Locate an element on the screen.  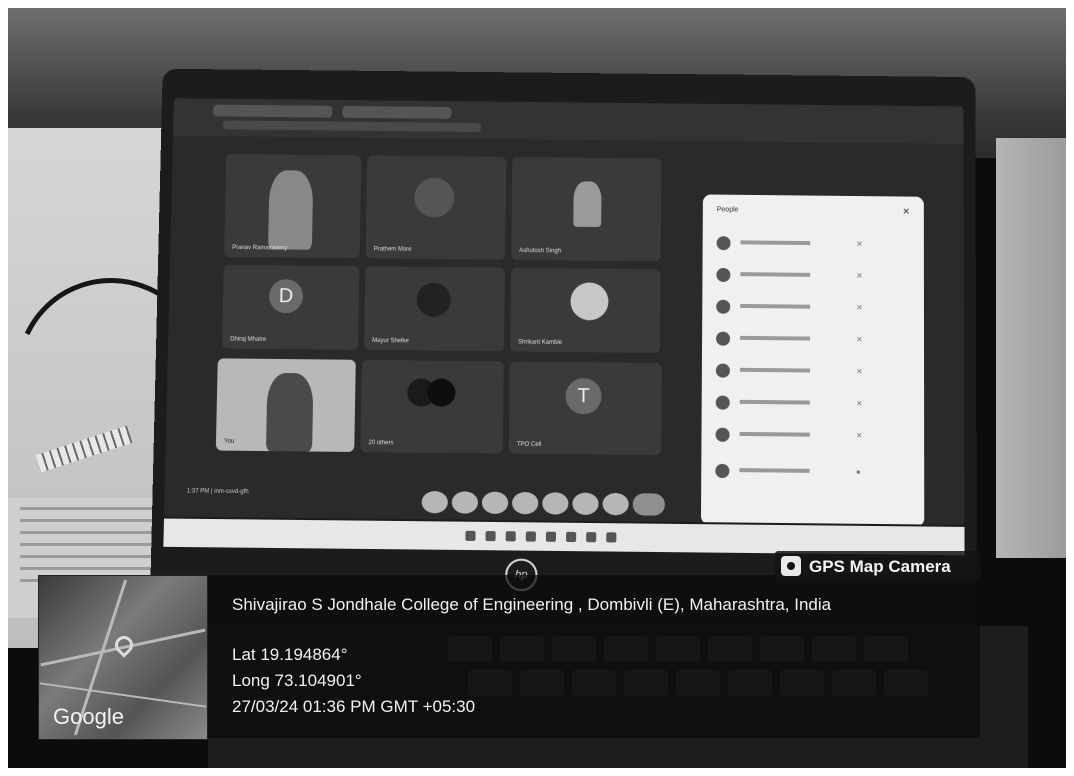
meeting-clock: 1:37 PM | inm-sxvd-gfh is located at coordinates (217, 492).